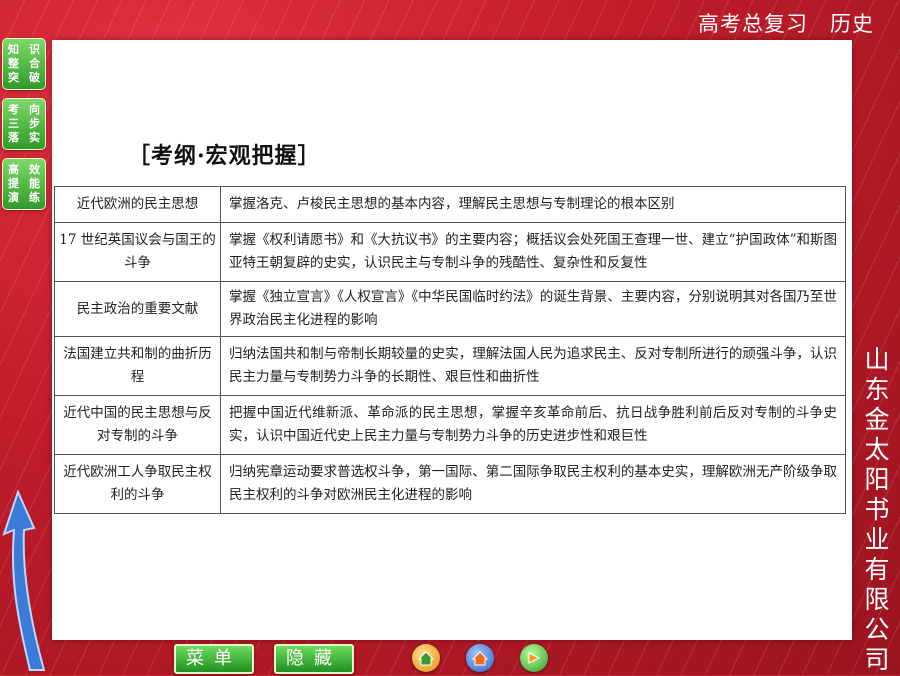  What do you see at coordinates (24, 580) in the screenshot?
I see `decorative-arrow-icon` at bounding box center [24, 580].